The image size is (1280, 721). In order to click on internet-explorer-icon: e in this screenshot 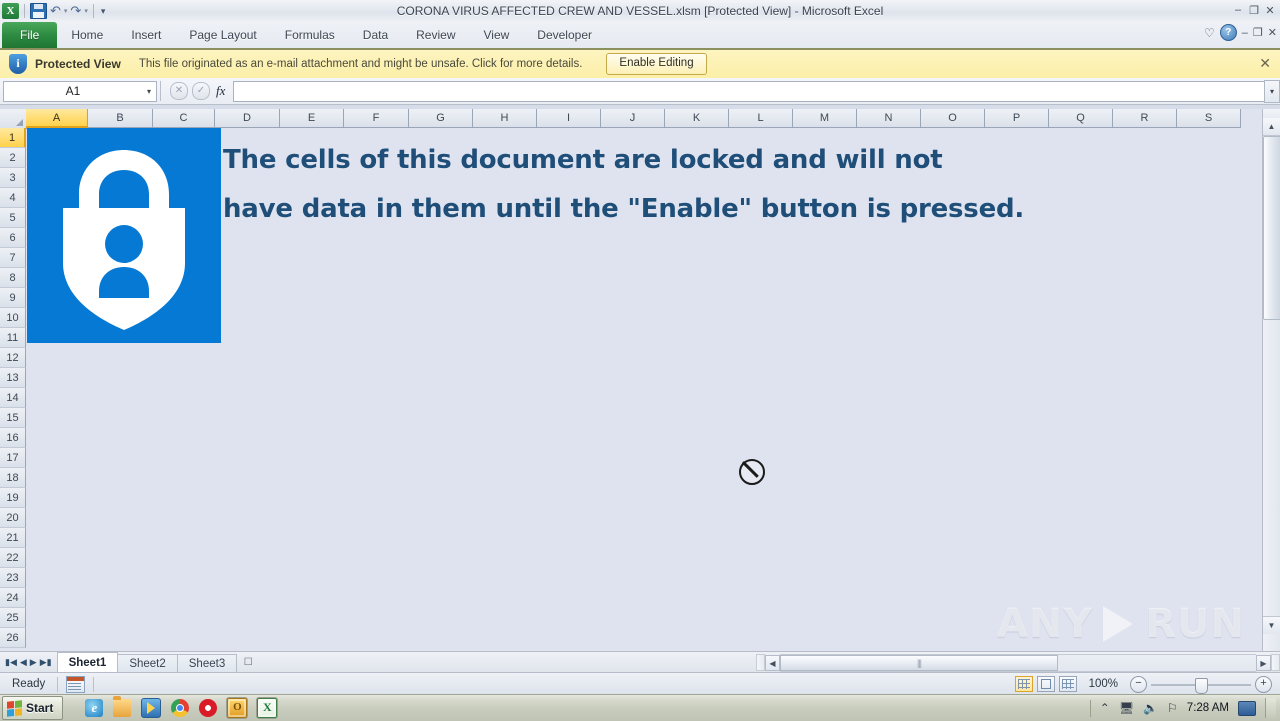, I will do `click(94, 708)`.